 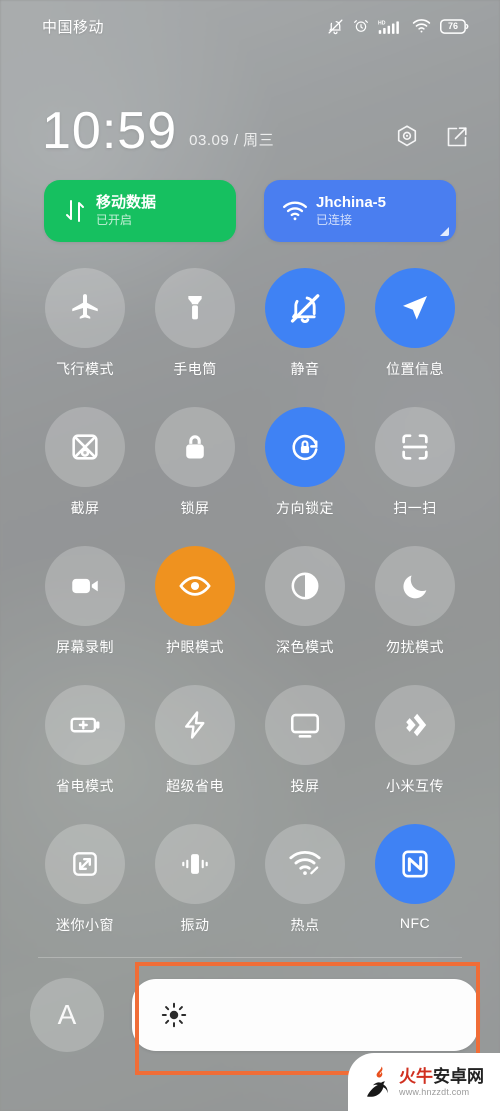 I want to click on settings-gear-icon, so click(x=407, y=137).